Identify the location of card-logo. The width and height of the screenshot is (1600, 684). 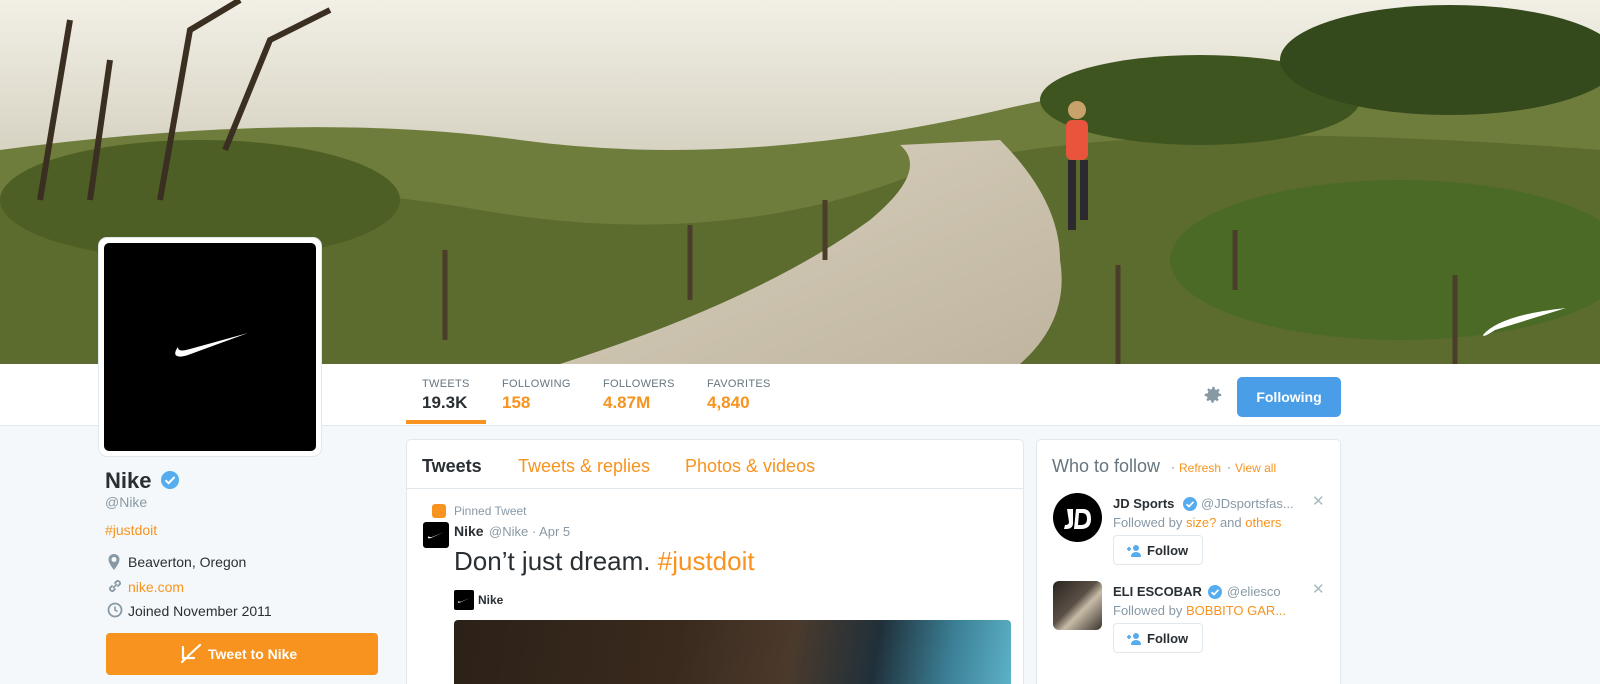
(464, 600).